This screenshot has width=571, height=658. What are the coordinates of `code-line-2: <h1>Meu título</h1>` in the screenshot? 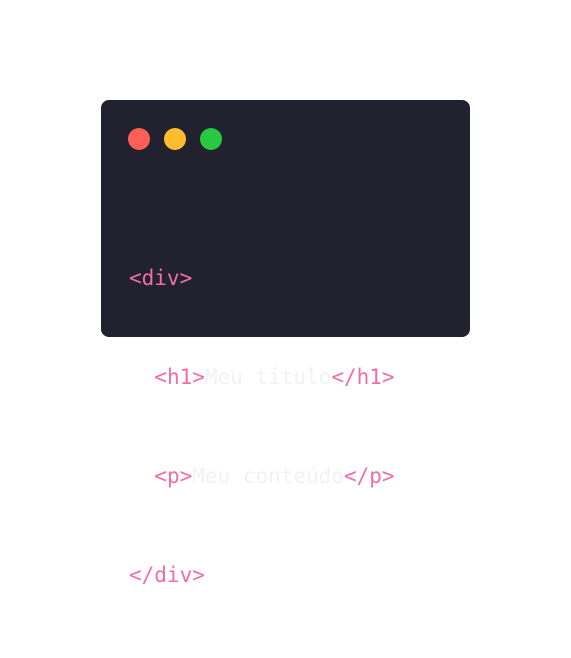 It's located at (262, 377).